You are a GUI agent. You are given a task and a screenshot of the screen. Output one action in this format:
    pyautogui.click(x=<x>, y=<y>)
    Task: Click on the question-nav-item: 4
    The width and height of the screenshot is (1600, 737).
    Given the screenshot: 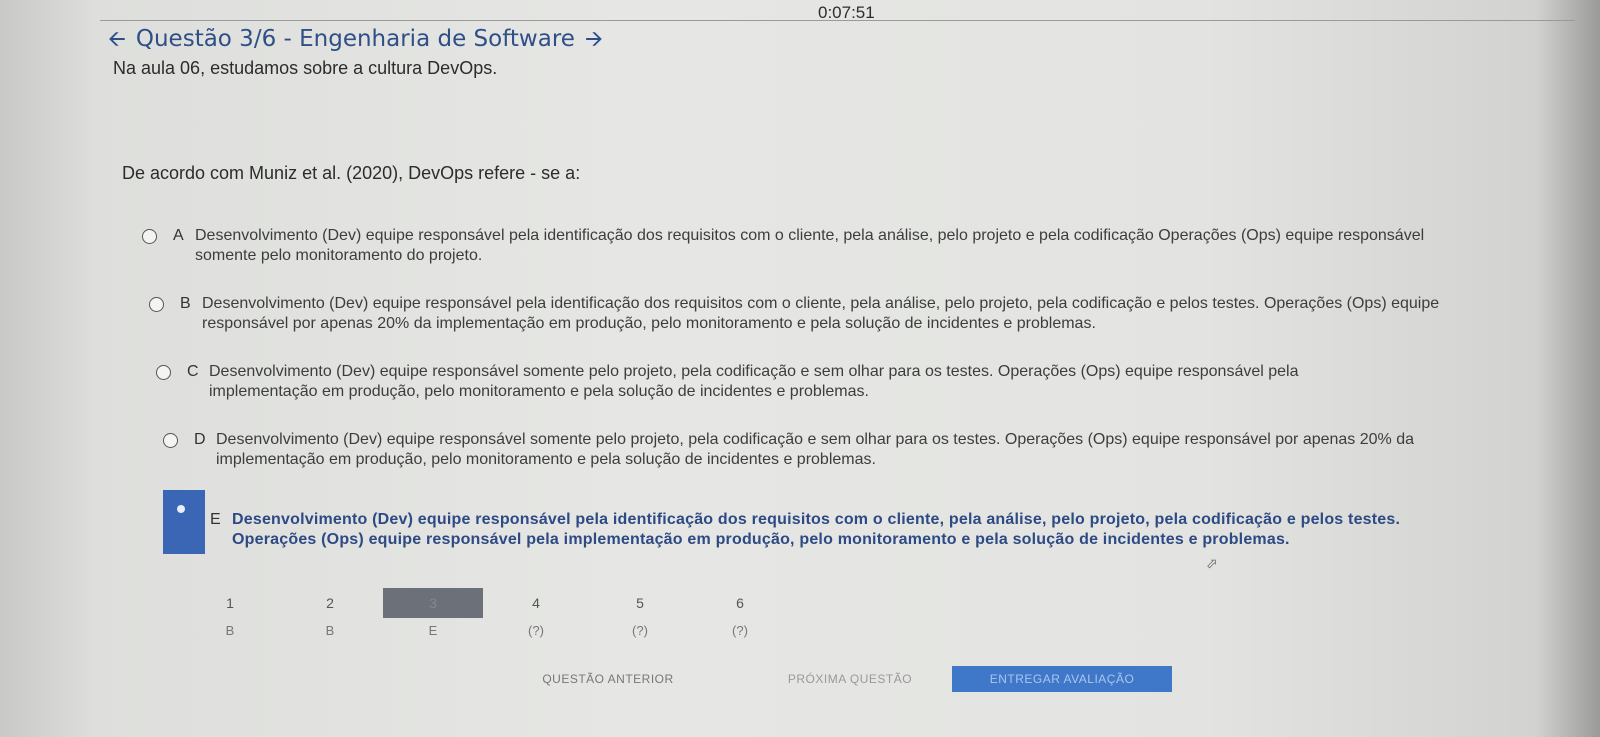 What is the action you would take?
    pyautogui.click(x=536, y=603)
    